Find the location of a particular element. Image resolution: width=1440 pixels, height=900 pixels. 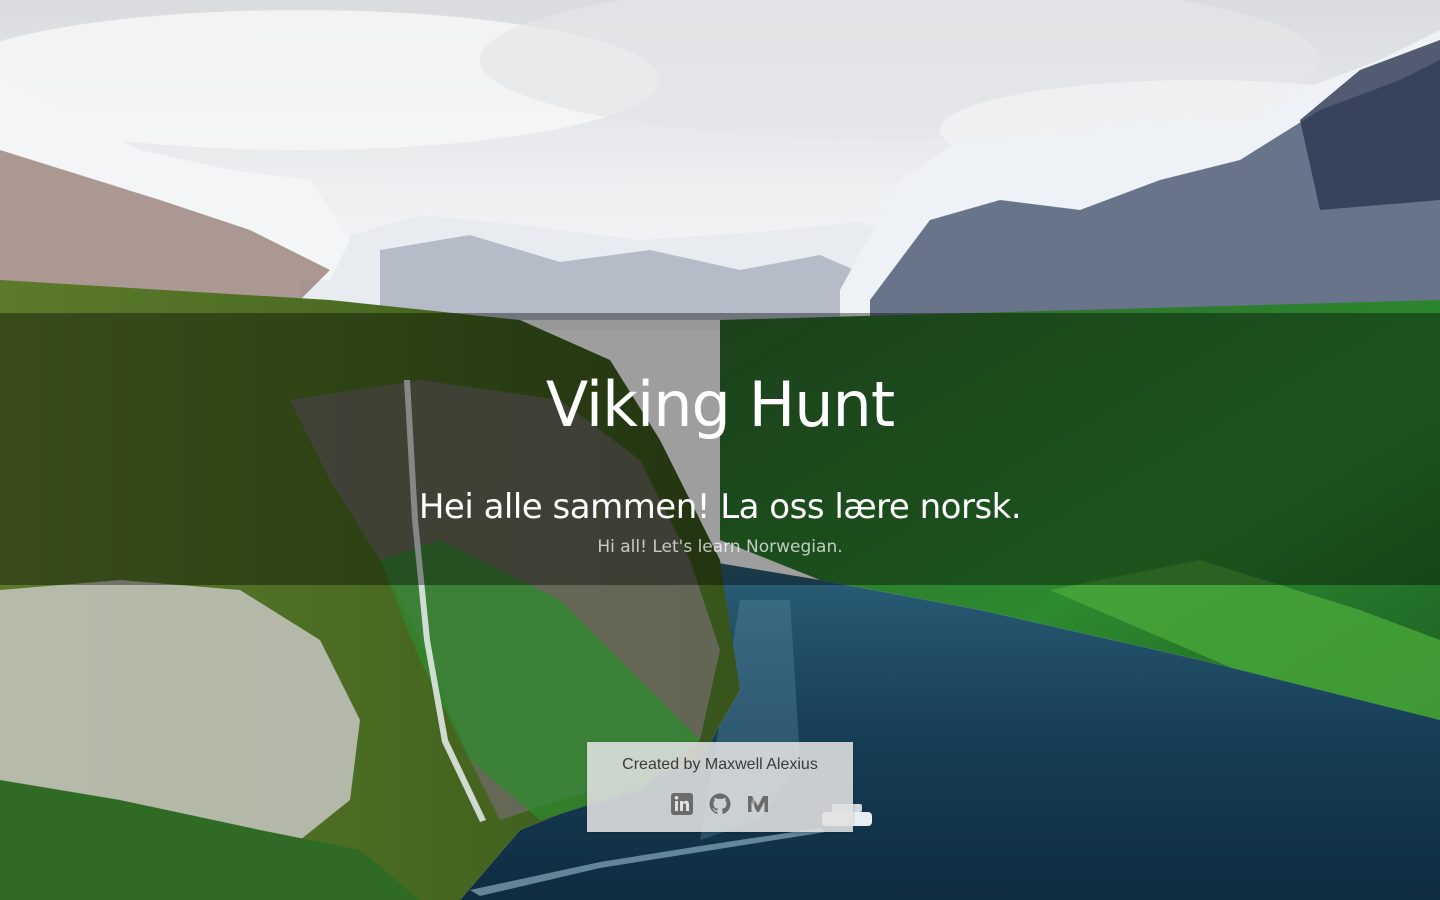

social-links is located at coordinates (720, 804).